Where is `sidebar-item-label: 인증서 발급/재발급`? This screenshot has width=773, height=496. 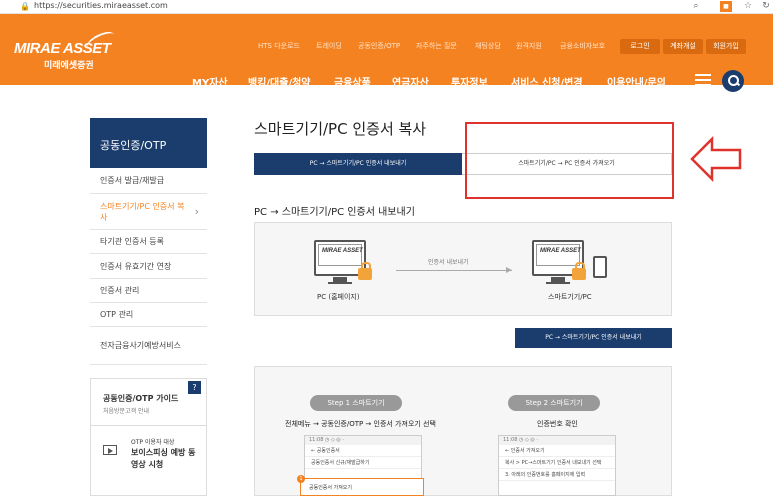 sidebar-item-label: 인증서 발급/재발급 is located at coordinates (132, 180).